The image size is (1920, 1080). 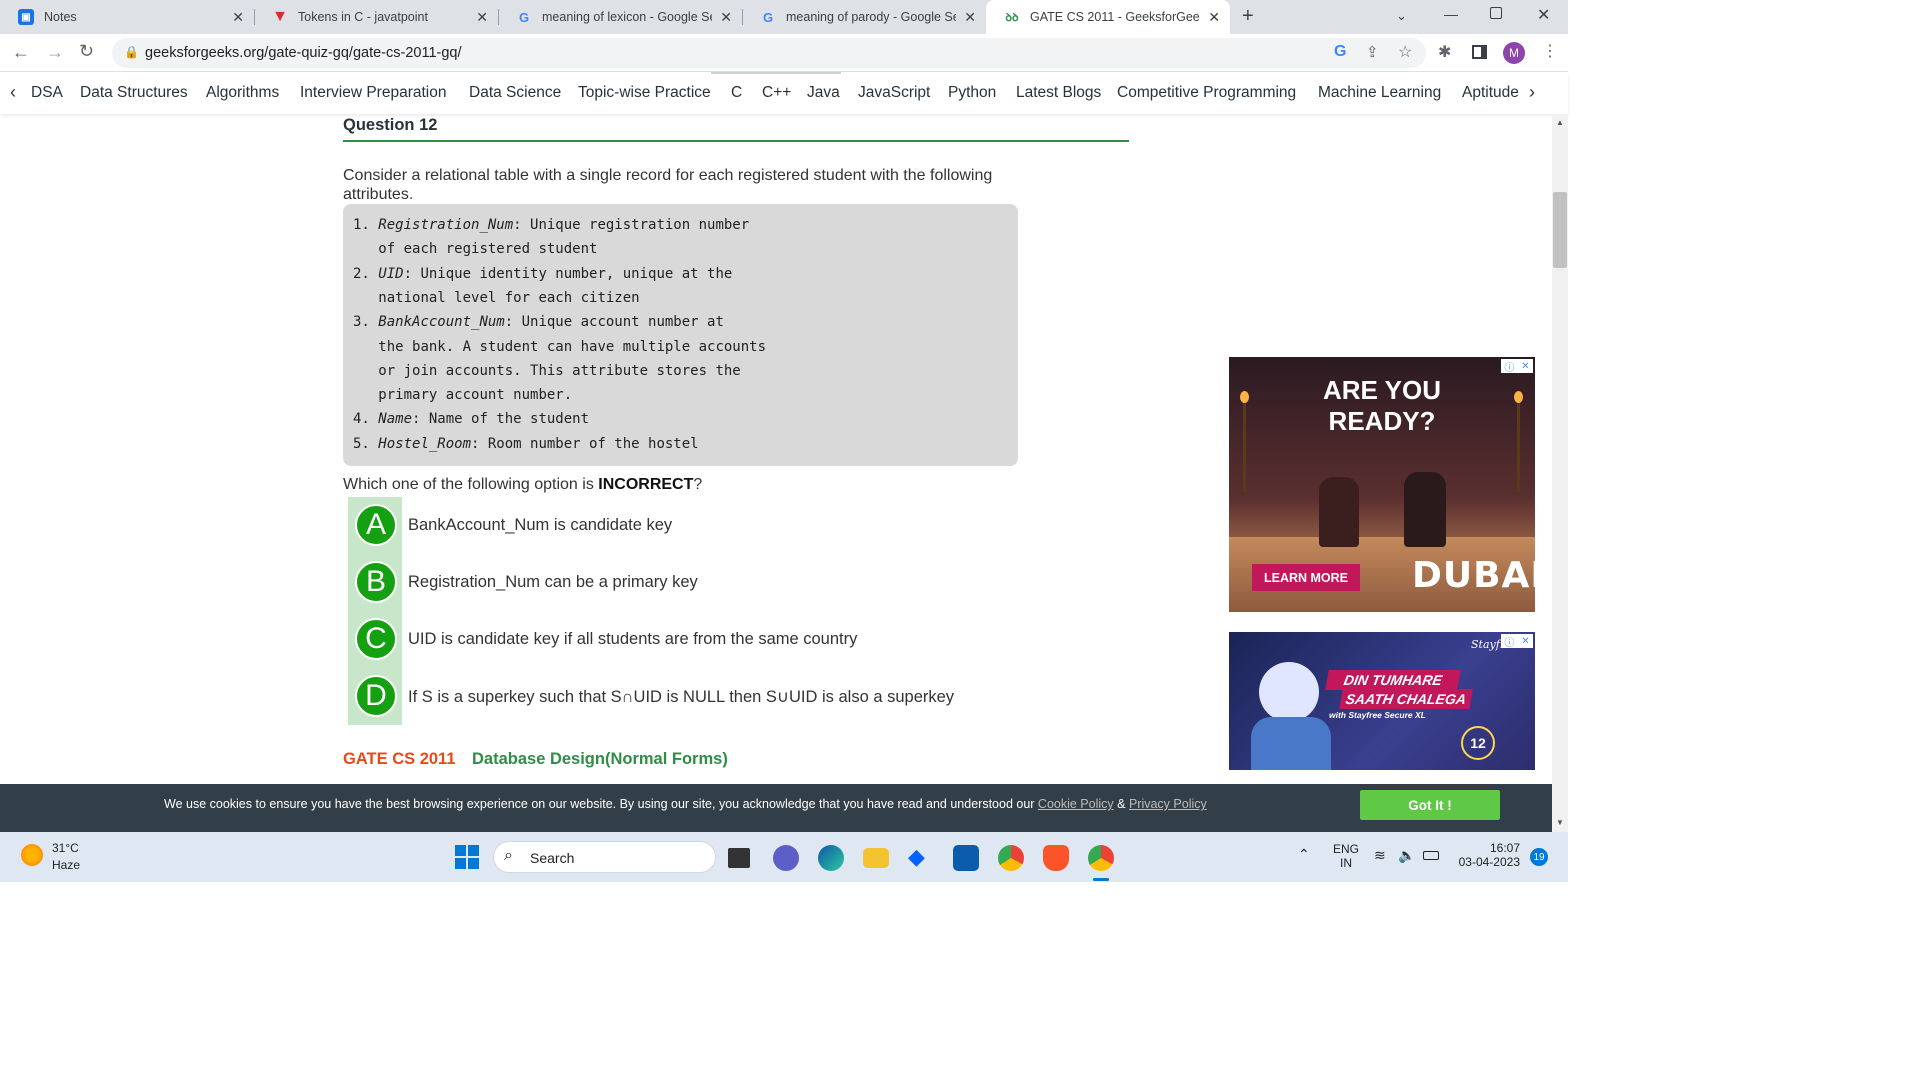 What do you see at coordinates (1550, 51) in the screenshot?
I see `menu-kebab-icon: ⋮` at bounding box center [1550, 51].